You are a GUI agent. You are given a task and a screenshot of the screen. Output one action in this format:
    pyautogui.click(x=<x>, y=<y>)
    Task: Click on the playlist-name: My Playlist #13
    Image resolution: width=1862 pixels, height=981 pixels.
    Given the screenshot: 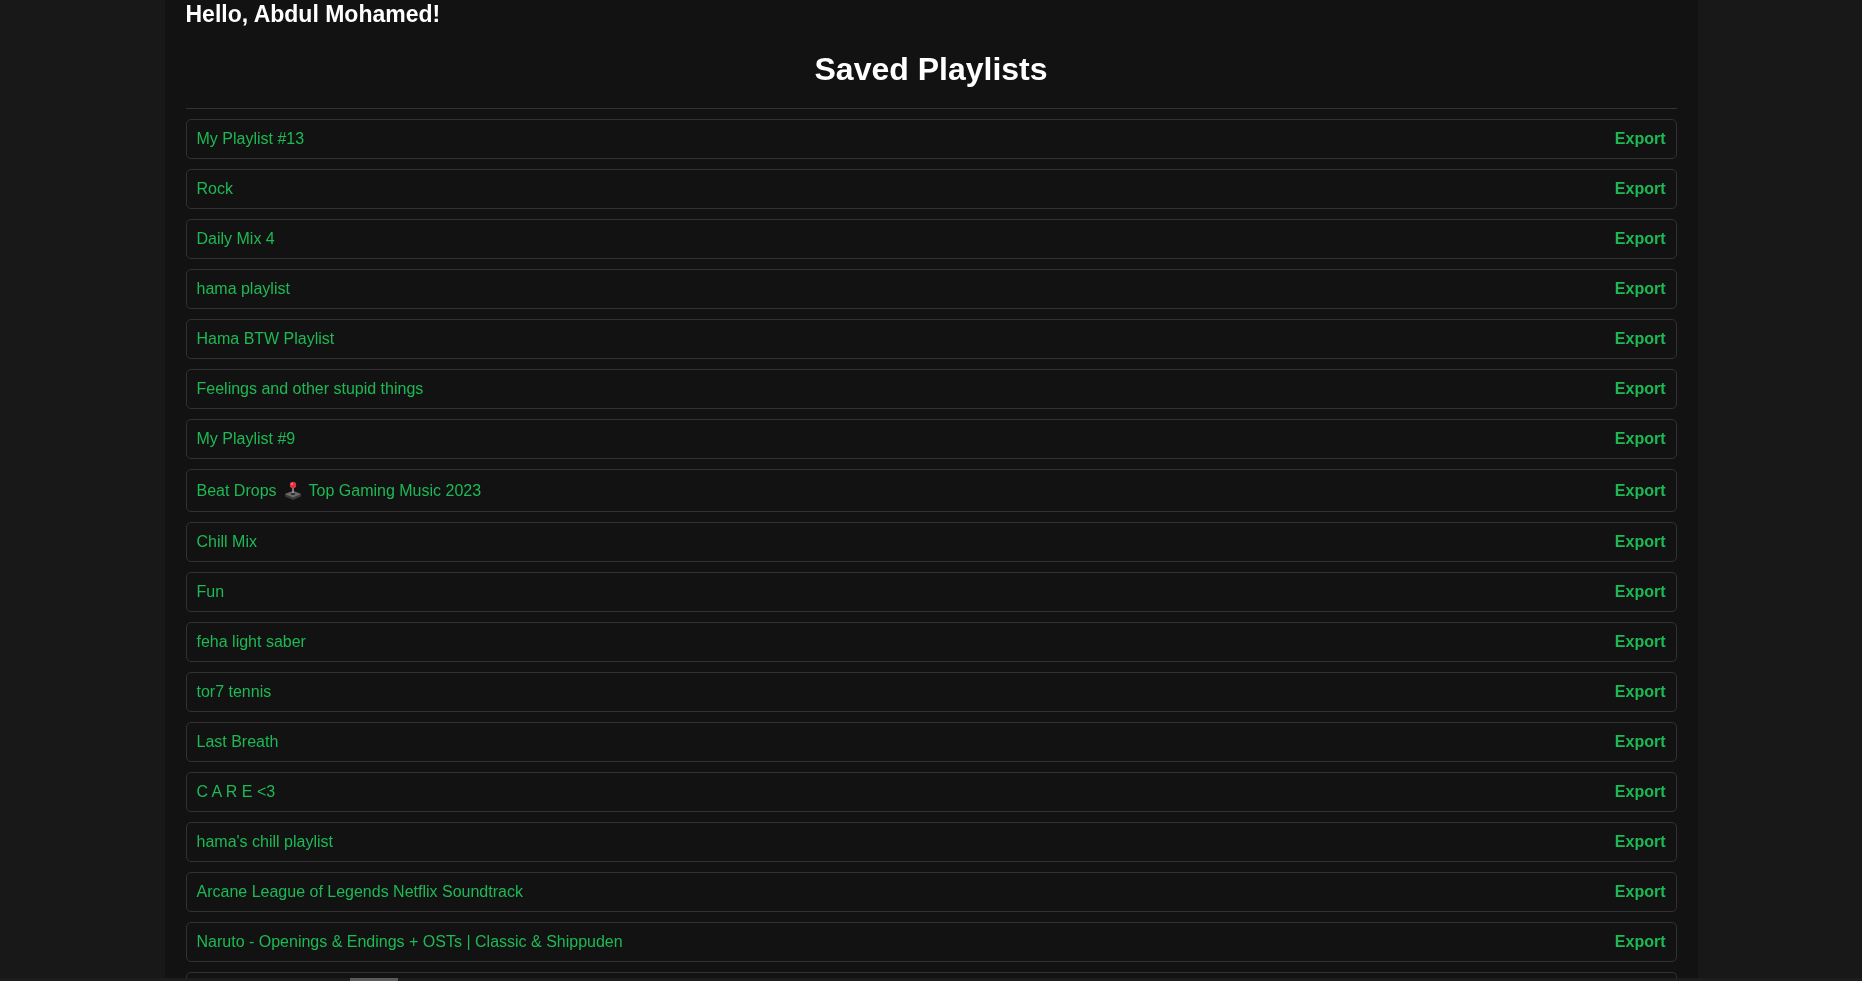 What is the action you would take?
    pyautogui.click(x=250, y=139)
    